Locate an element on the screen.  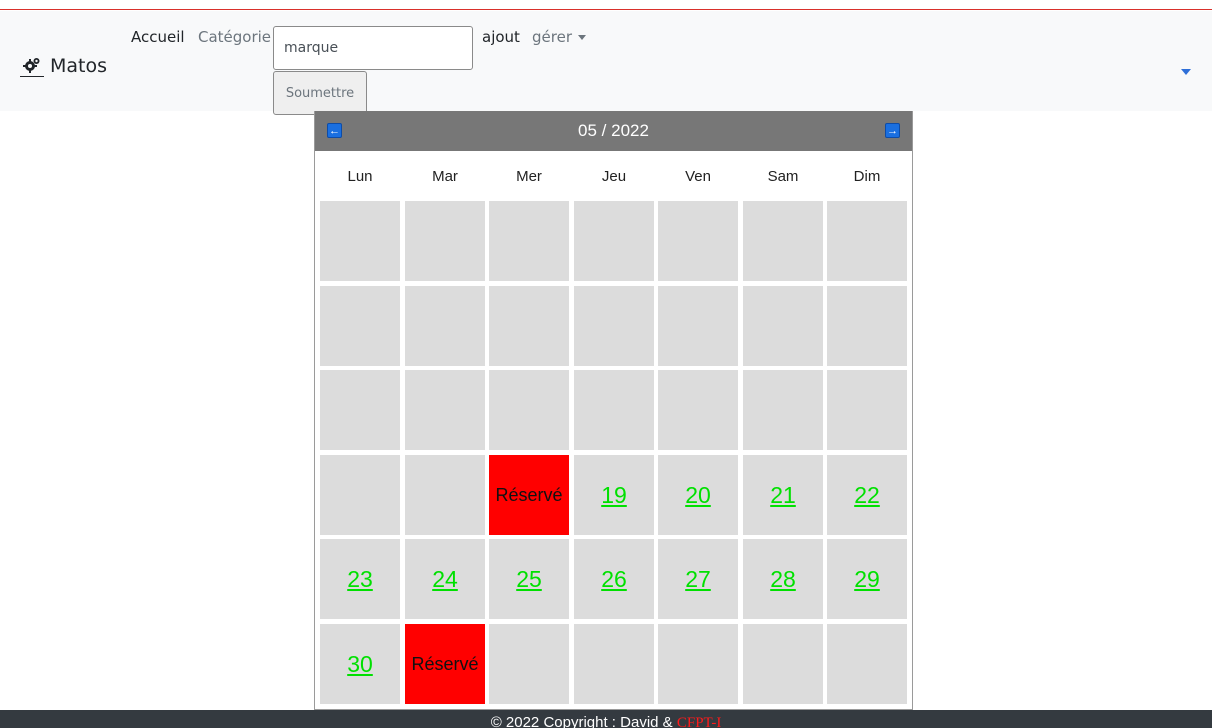
nav-link-accueil: Accueil is located at coordinates (158, 37).